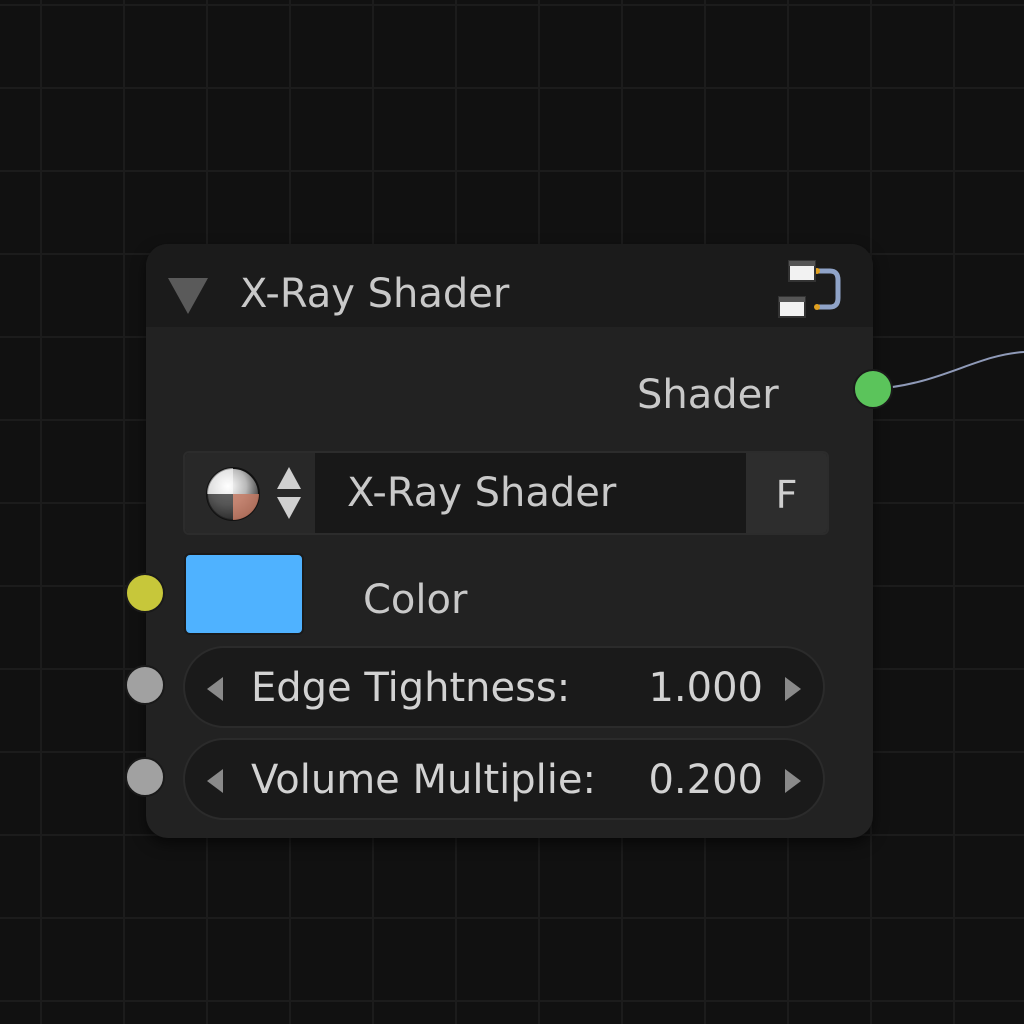 The width and height of the screenshot is (1024, 1024). What do you see at coordinates (423, 780) in the screenshot?
I see `volume-multiplier-label: Volume Multiplie:` at bounding box center [423, 780].